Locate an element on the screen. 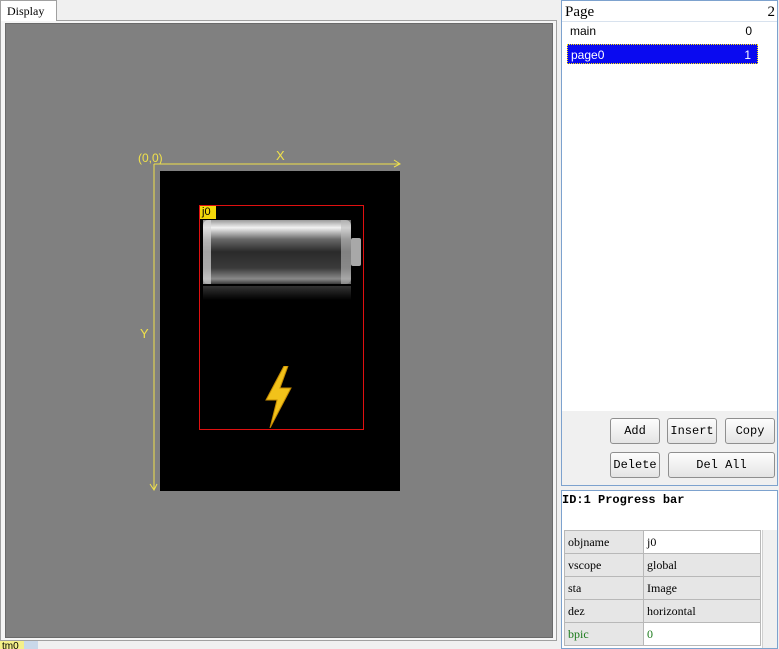  page-panel-title: Page is located at coordinates (580, 12).